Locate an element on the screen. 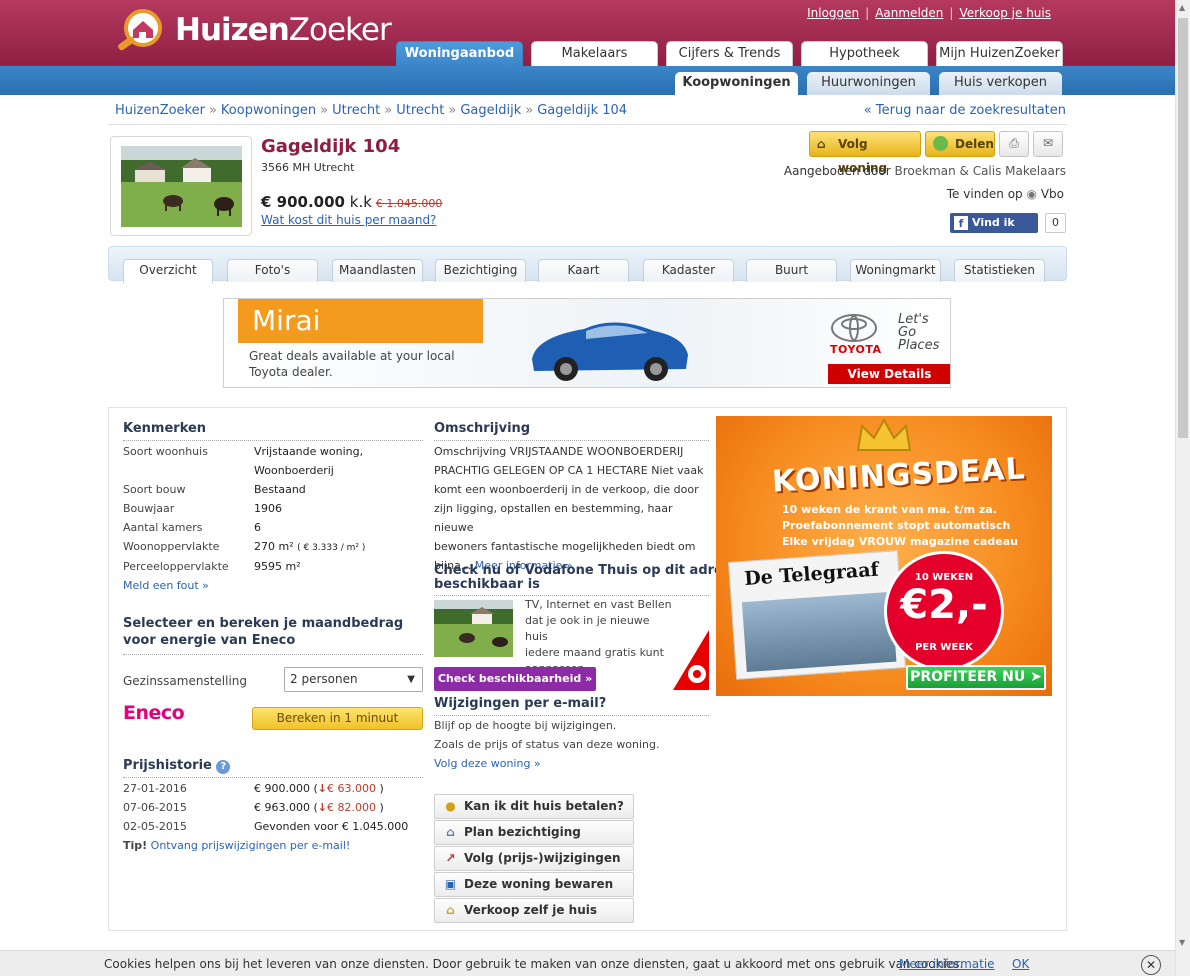 The width and height of the screenshot is (1190, 976). spec-label: Aantal kamers is located at coordinates (163, 527).